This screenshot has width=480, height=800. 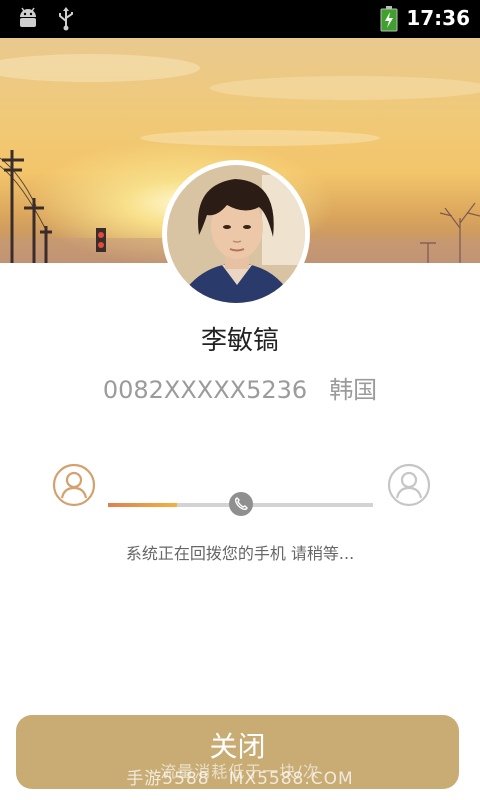 What do you see at coordinates (240, 504) in the screenshot?
I see `phone-icon` at bounding box center [240, 504].